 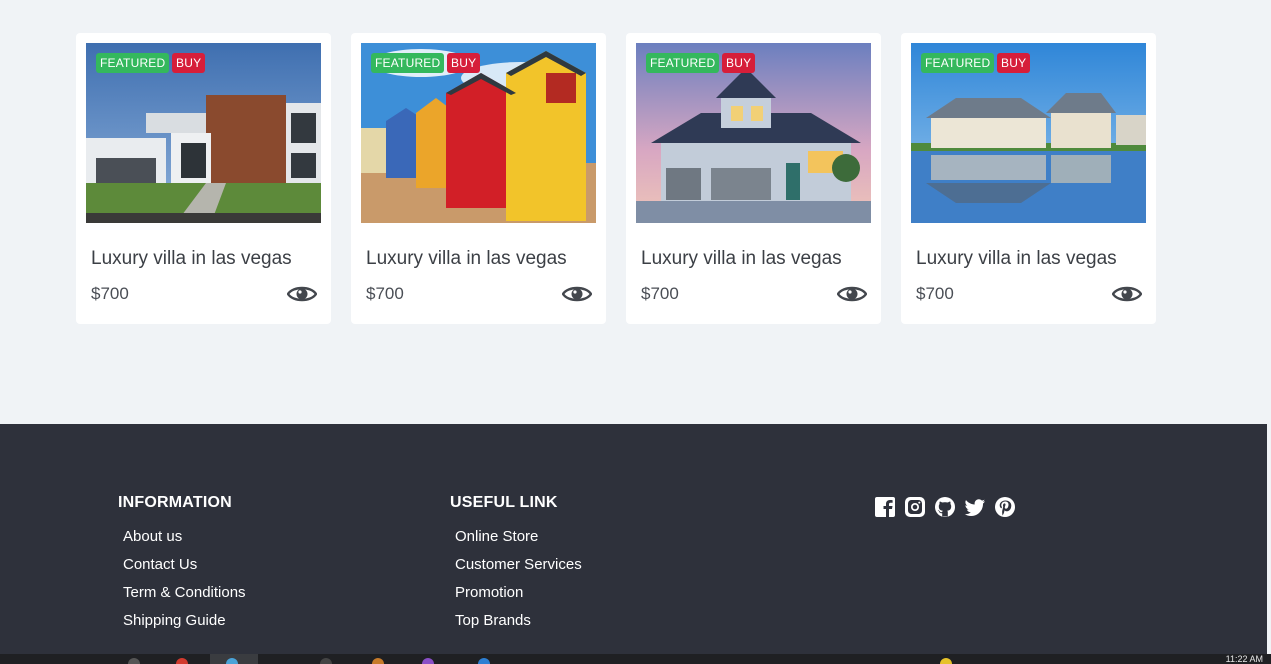 What do you see at coordinates (1244, 659) in the screenshot?
I see `taskbar-clock: 11:22 AM` at bounding box center [1244, 659].